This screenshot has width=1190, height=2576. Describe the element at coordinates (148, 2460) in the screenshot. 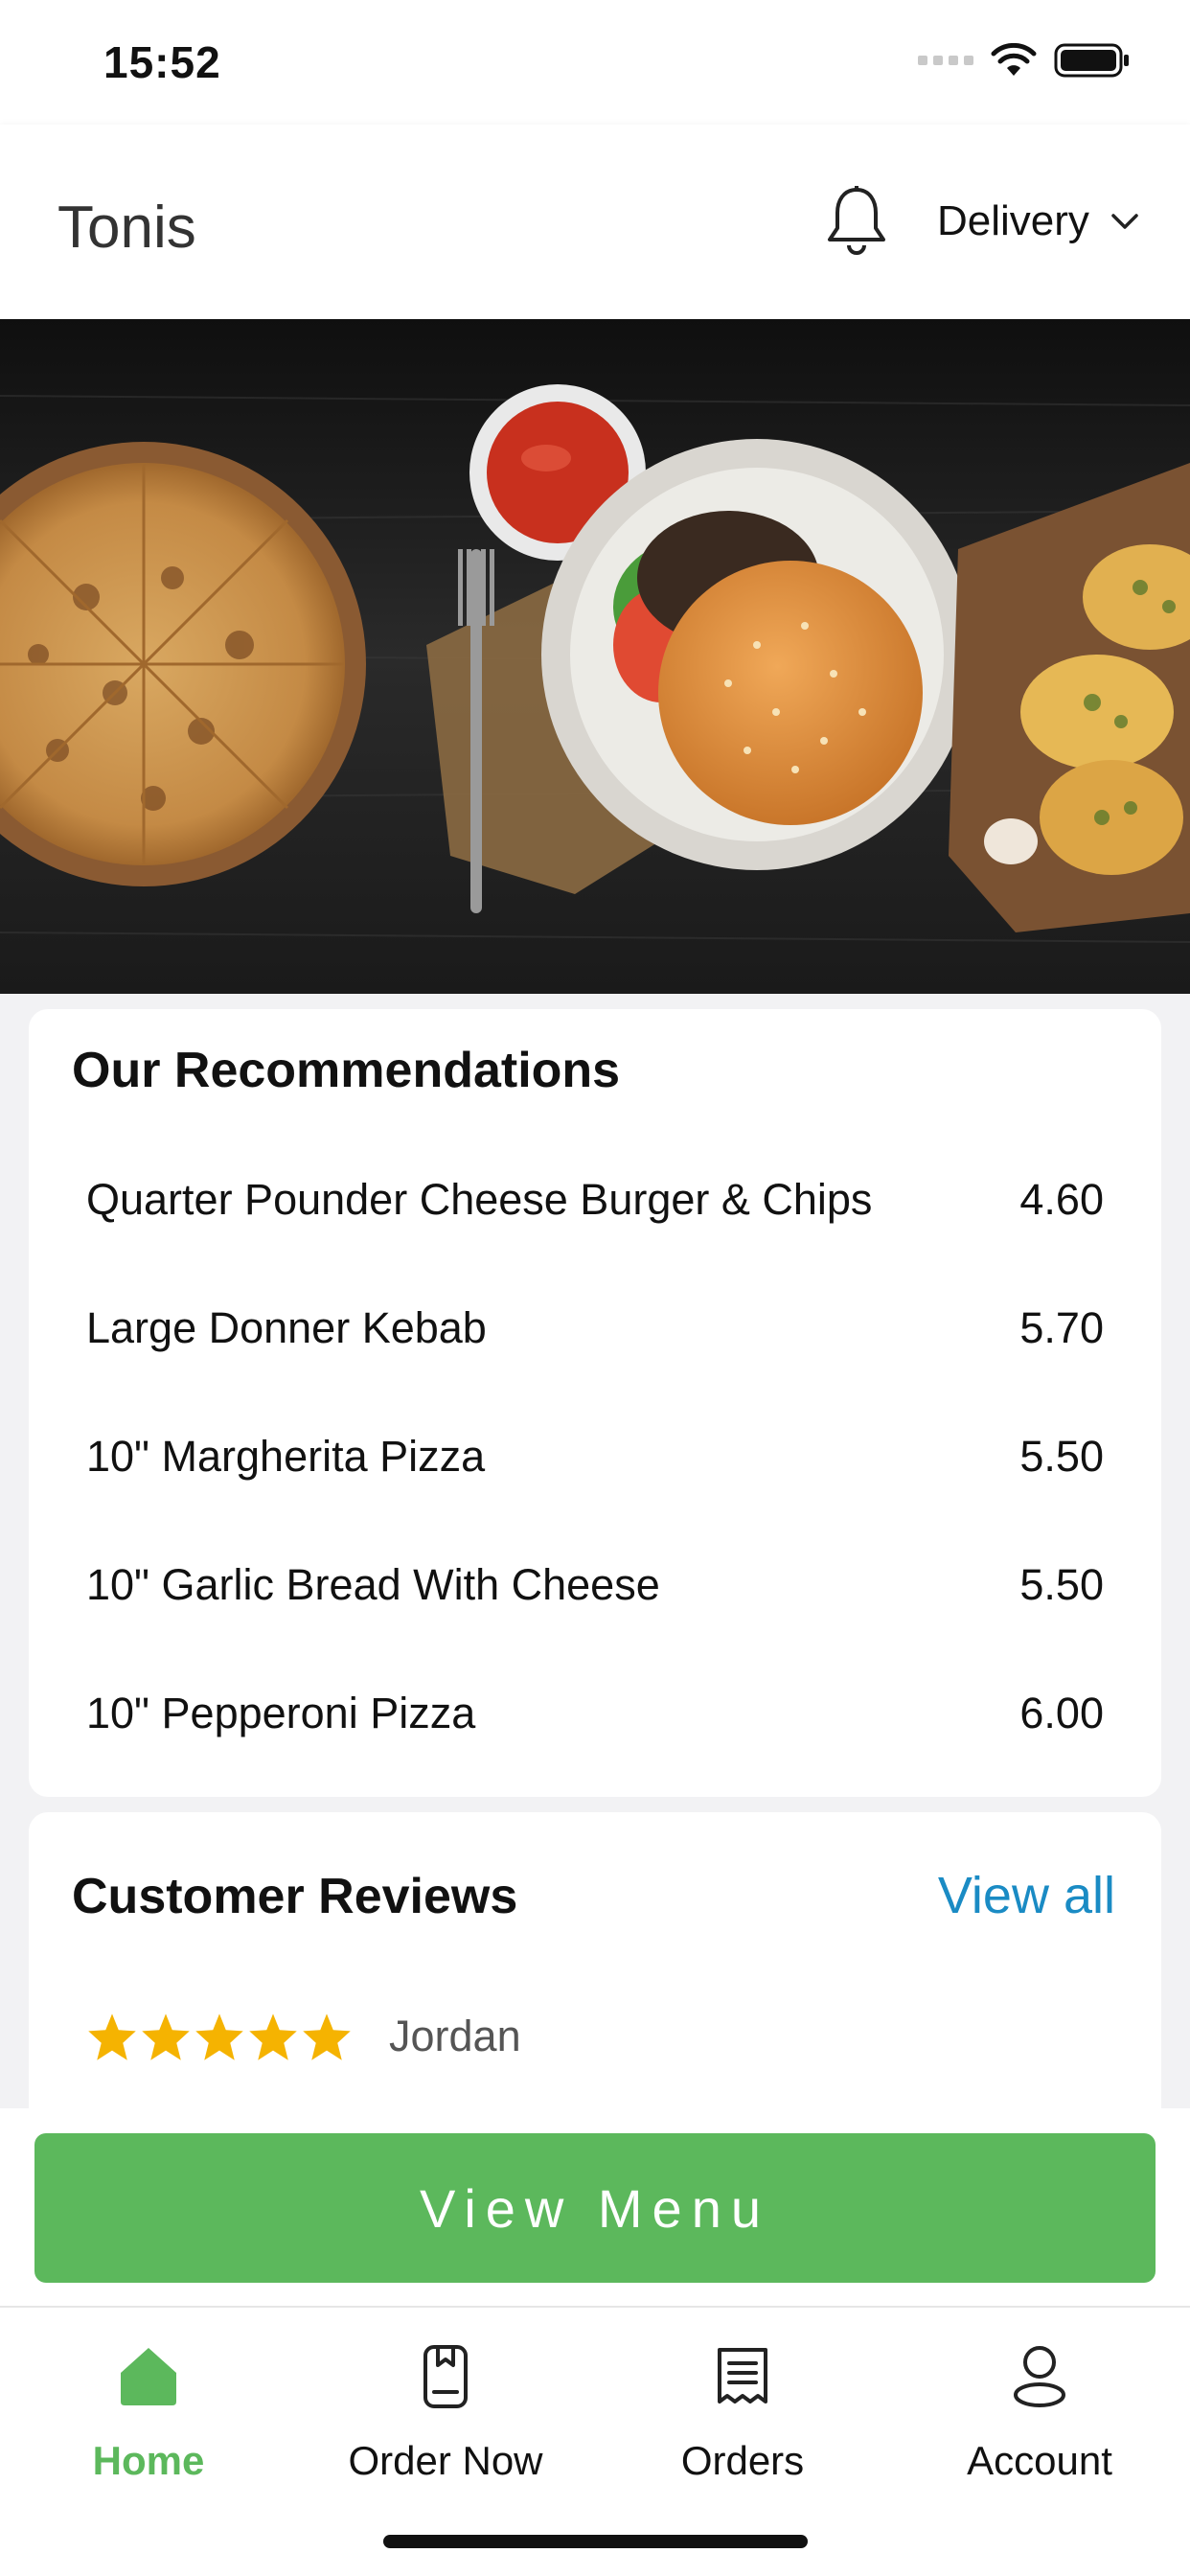

I see `tab-label: Home` at that location.